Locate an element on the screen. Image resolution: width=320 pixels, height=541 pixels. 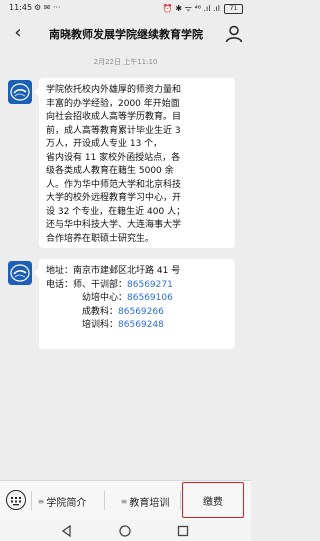
message-line: 向社会招收成人高等学历教育。目 is located at coordinates (114, 117).